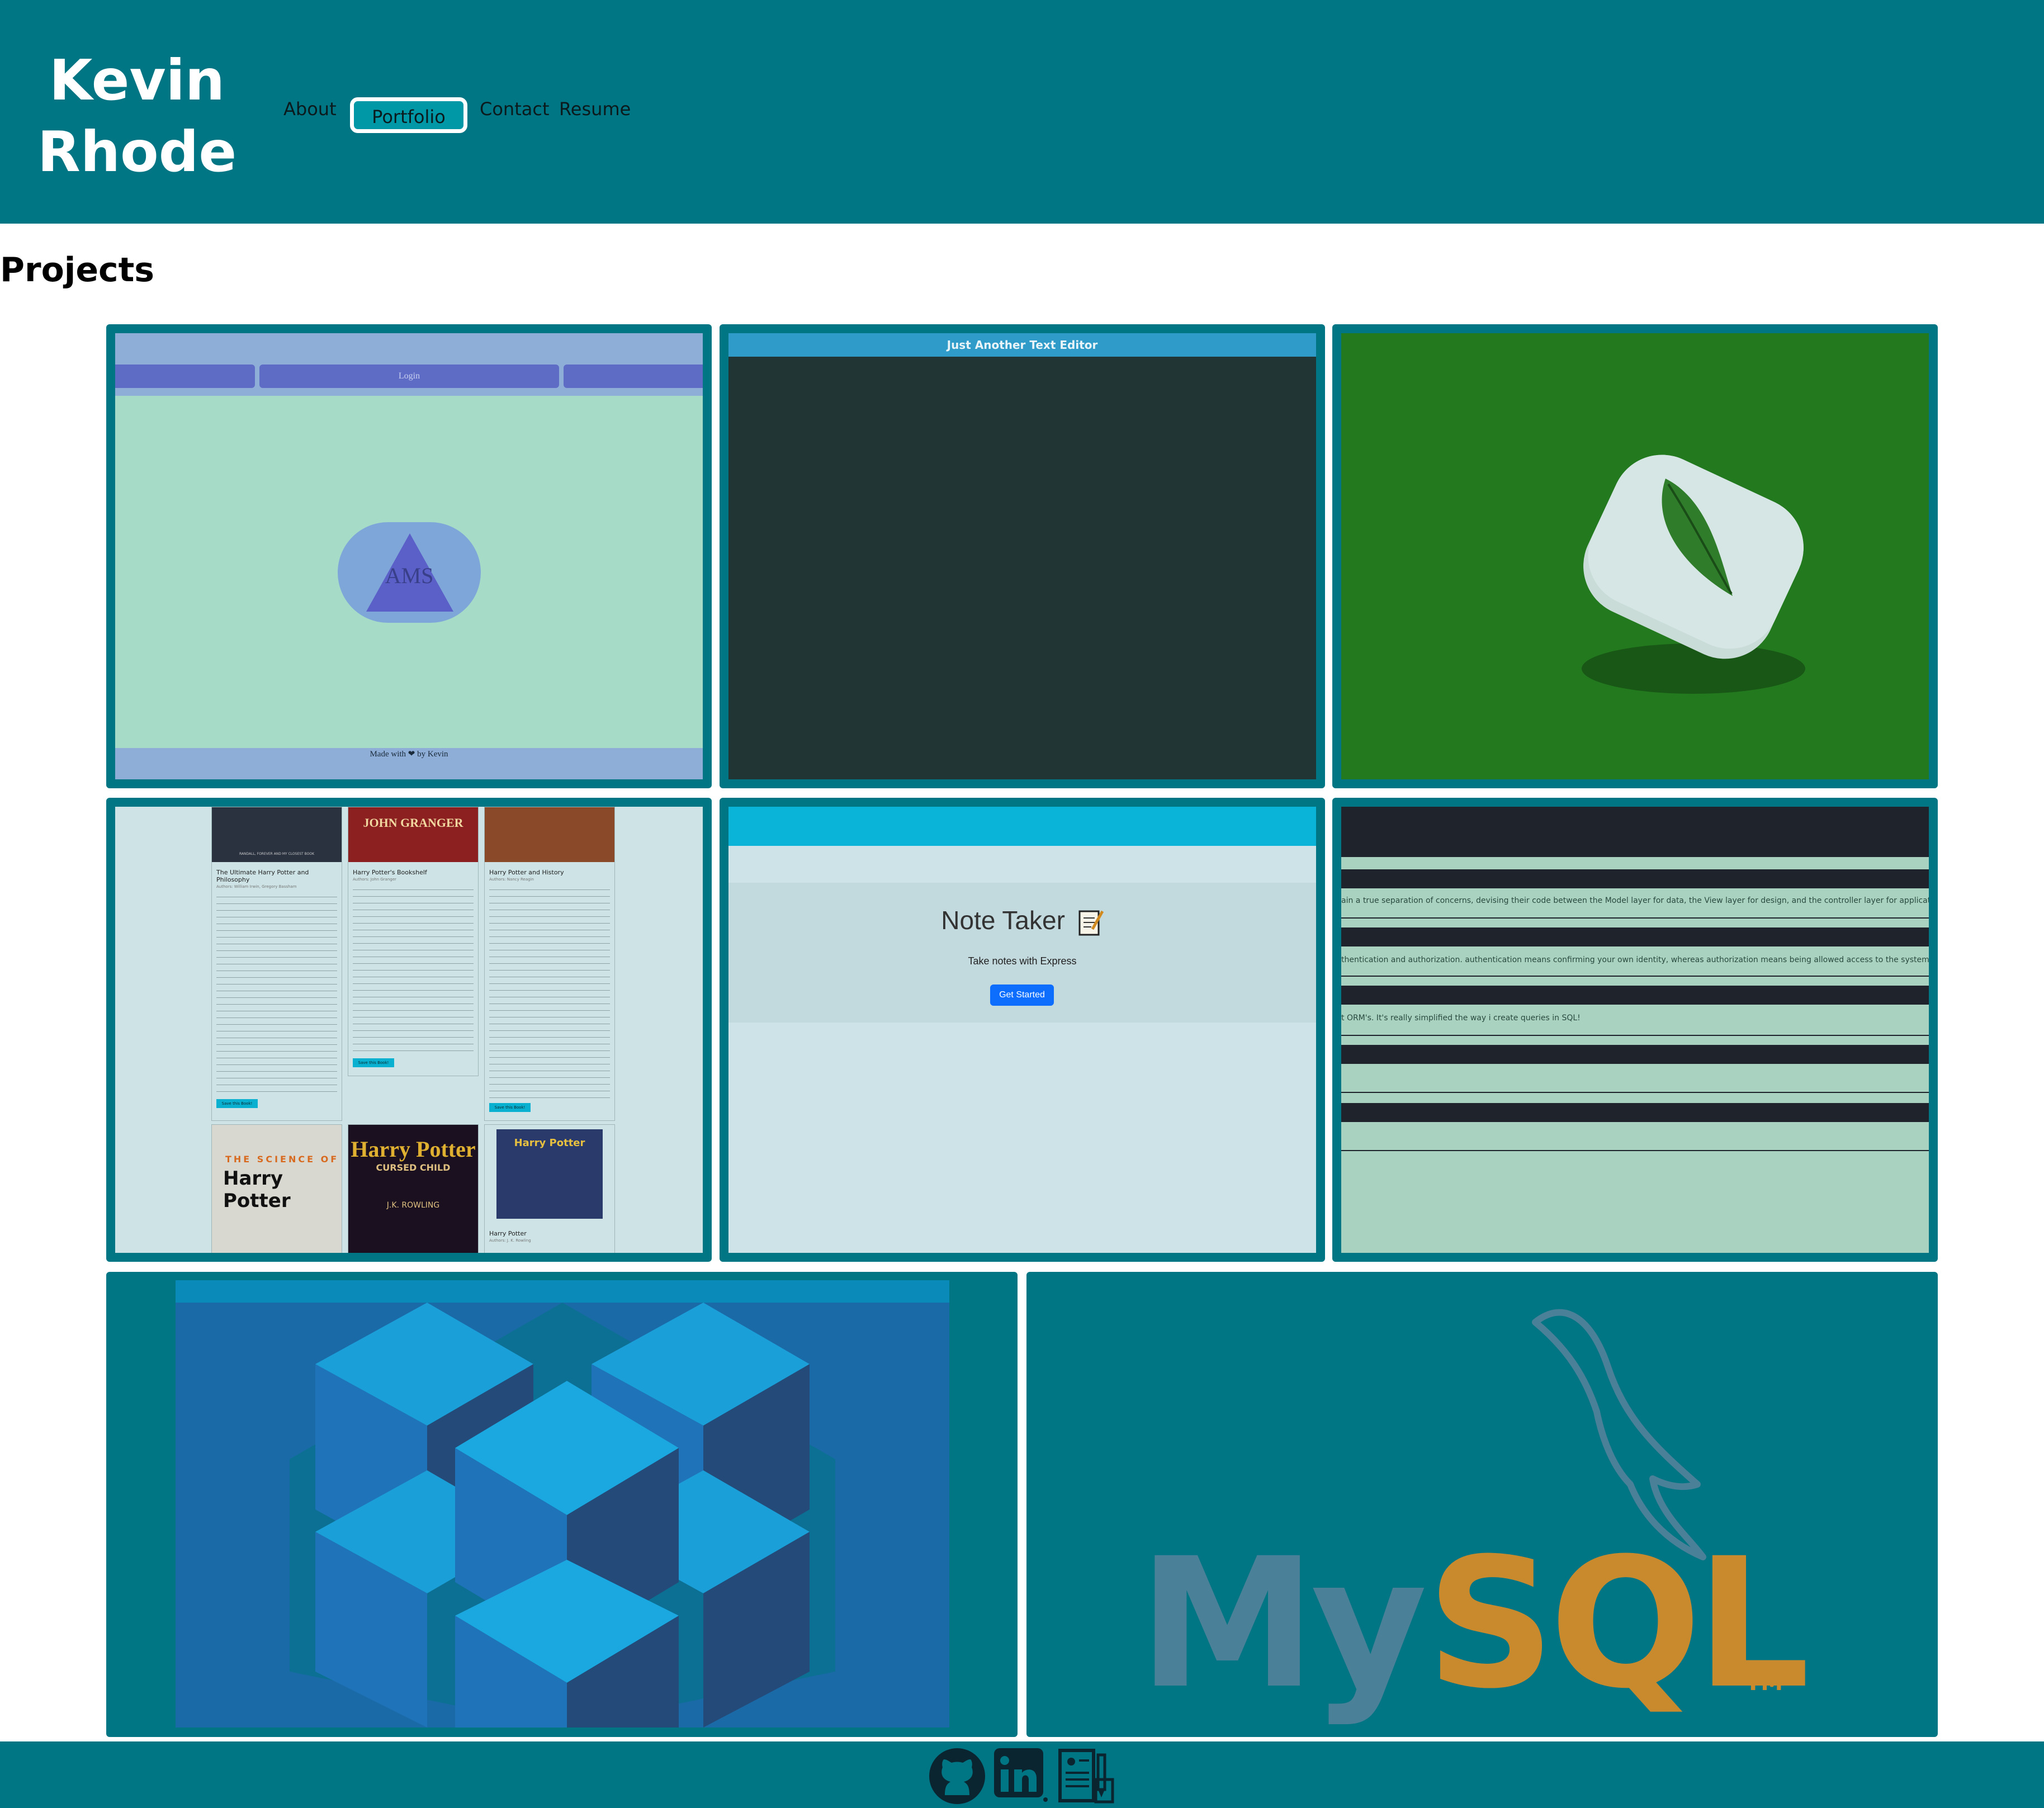 Image resolution: width=2044 pixels, height=1808 pixels. Describe the element at coordinates (390, 872) in the screenshot. I see `book-title: Harry Potter's Bookshelf` at that location.